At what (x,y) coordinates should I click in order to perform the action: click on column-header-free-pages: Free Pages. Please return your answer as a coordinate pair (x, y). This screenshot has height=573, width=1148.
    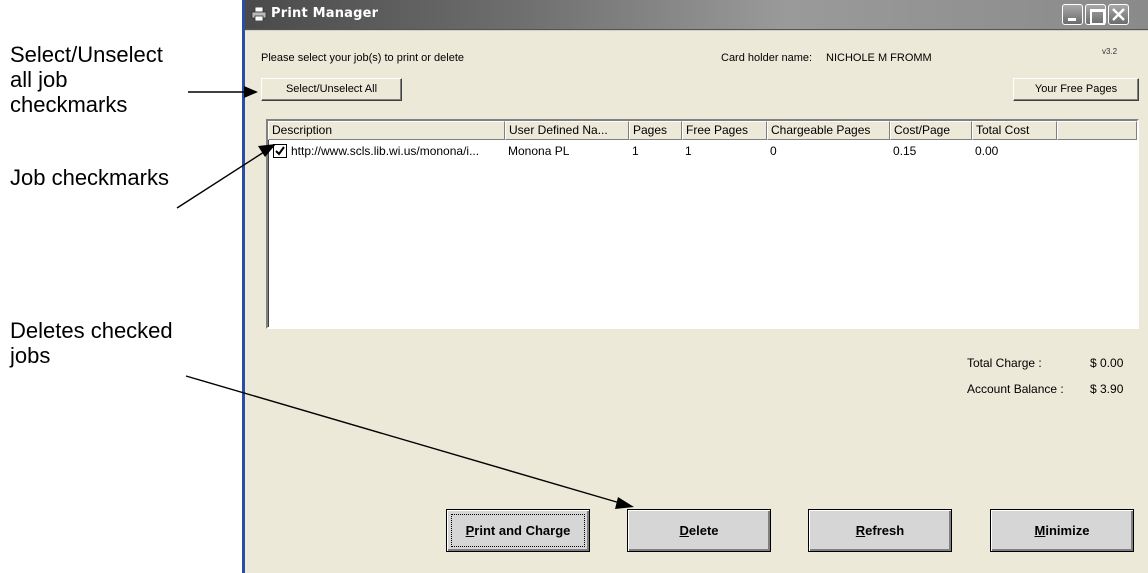
    Looking at the image, I should click on (724, 130).